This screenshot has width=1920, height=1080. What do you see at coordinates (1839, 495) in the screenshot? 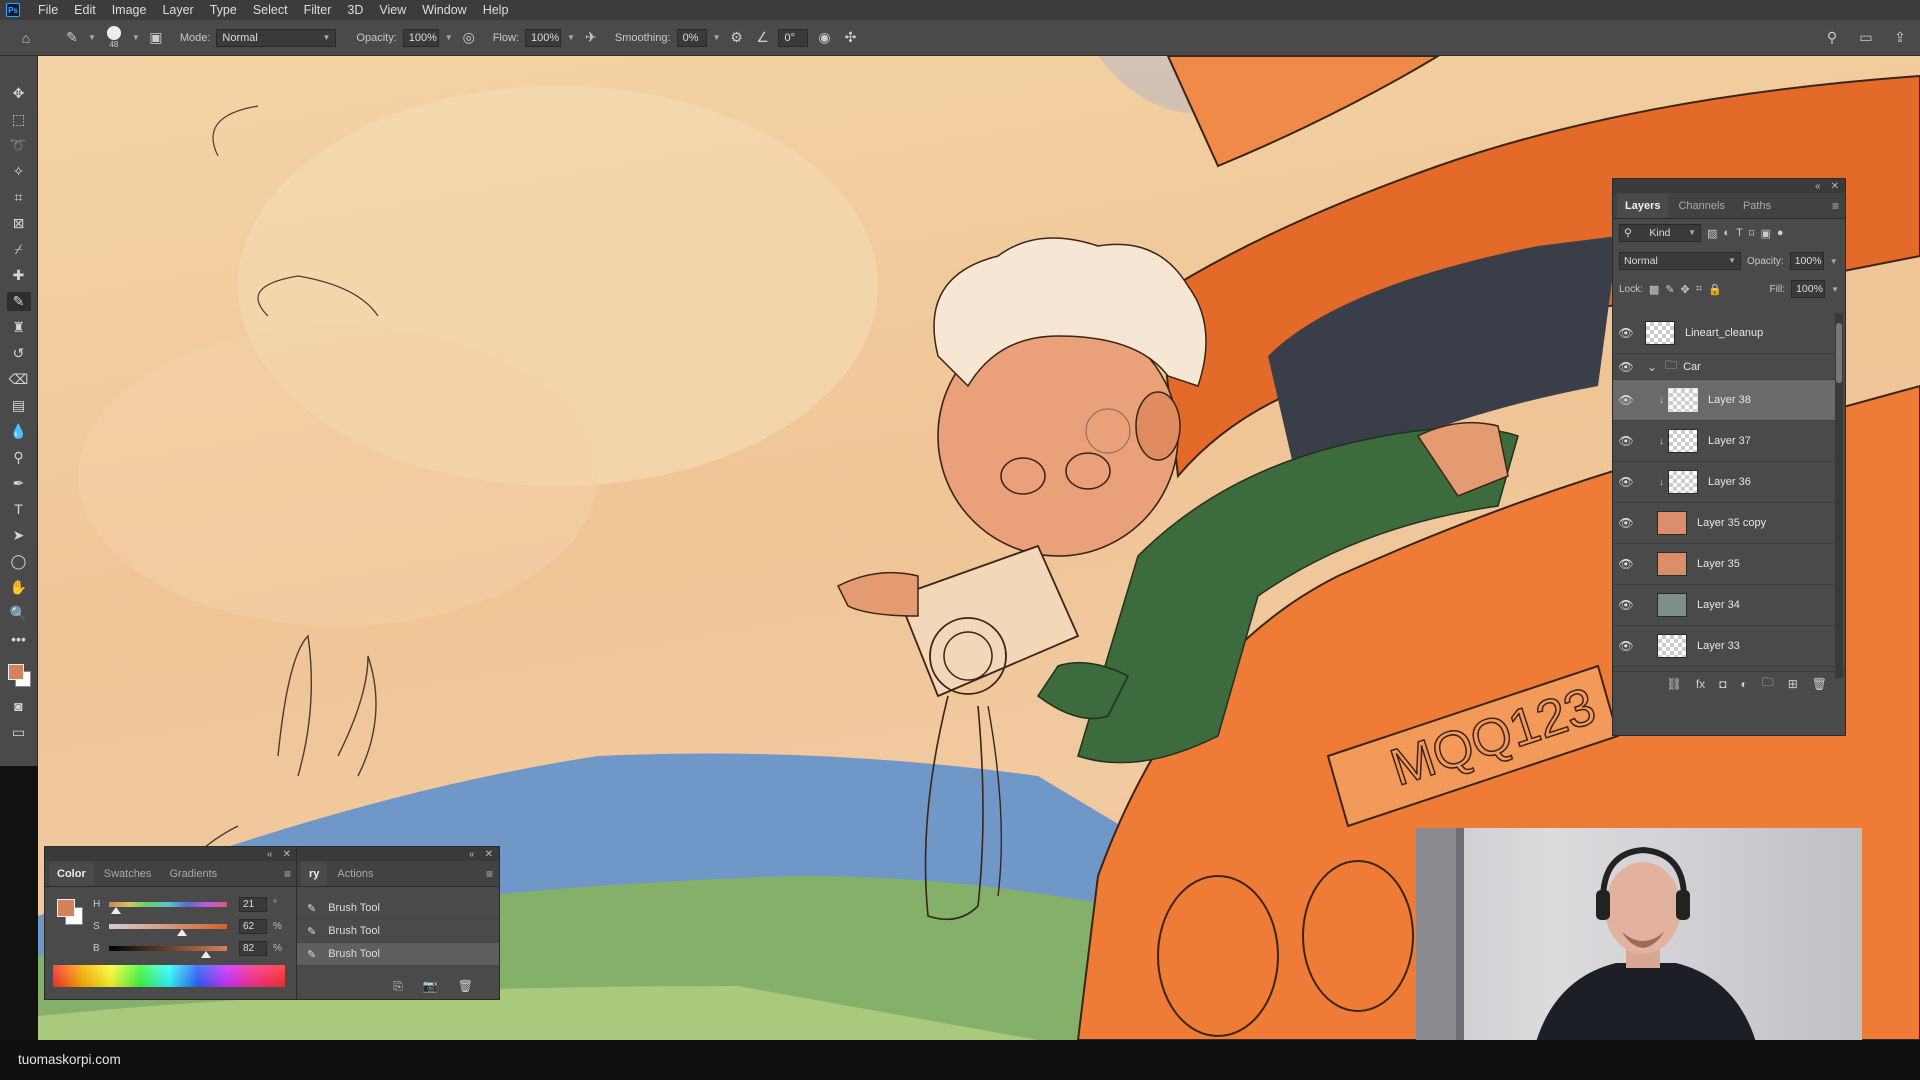
I see `layers-scrollbar` at bounding box center [1839, 495].